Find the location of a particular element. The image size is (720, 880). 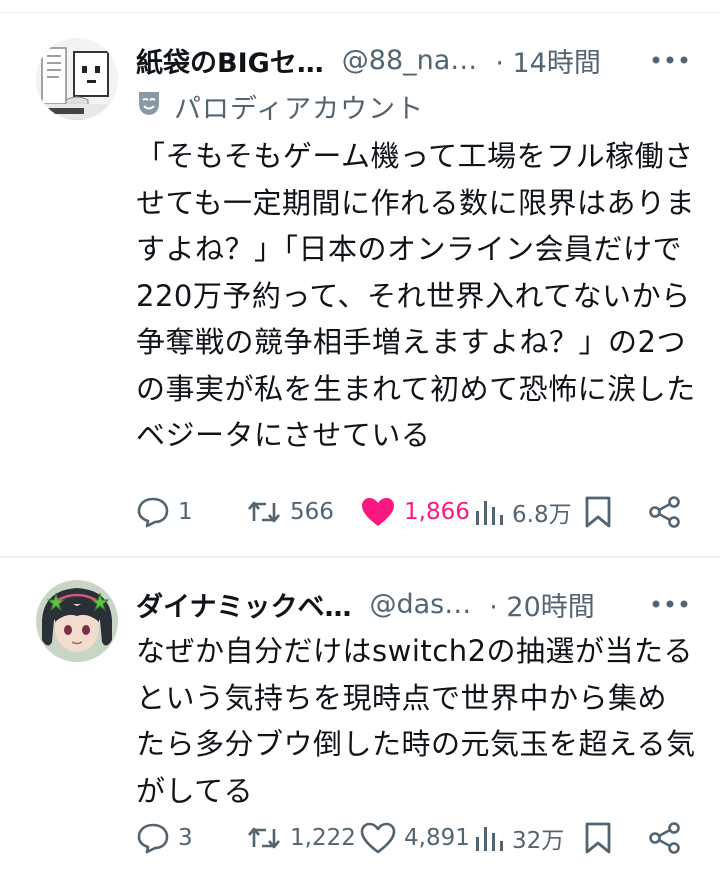

parody-label: パロディアカウント is located at coordinates (280, 106).